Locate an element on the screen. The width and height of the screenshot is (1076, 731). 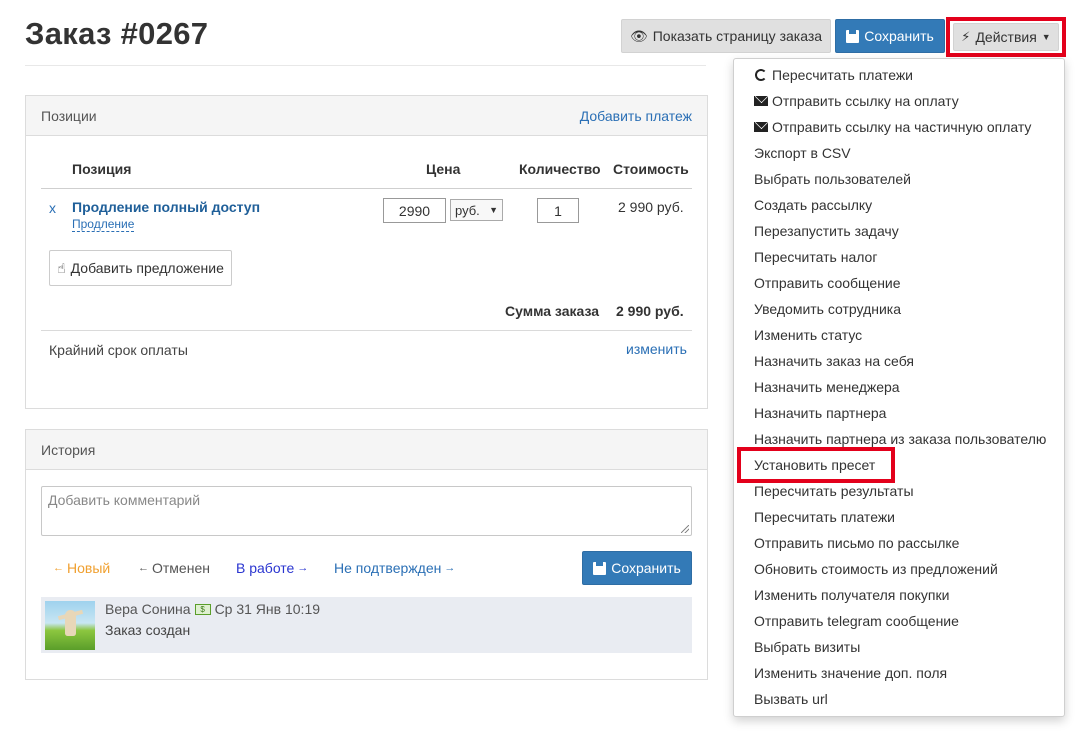
positions-panel-heading: Позиции Добавить платеж is located at coordinates (366, 116).